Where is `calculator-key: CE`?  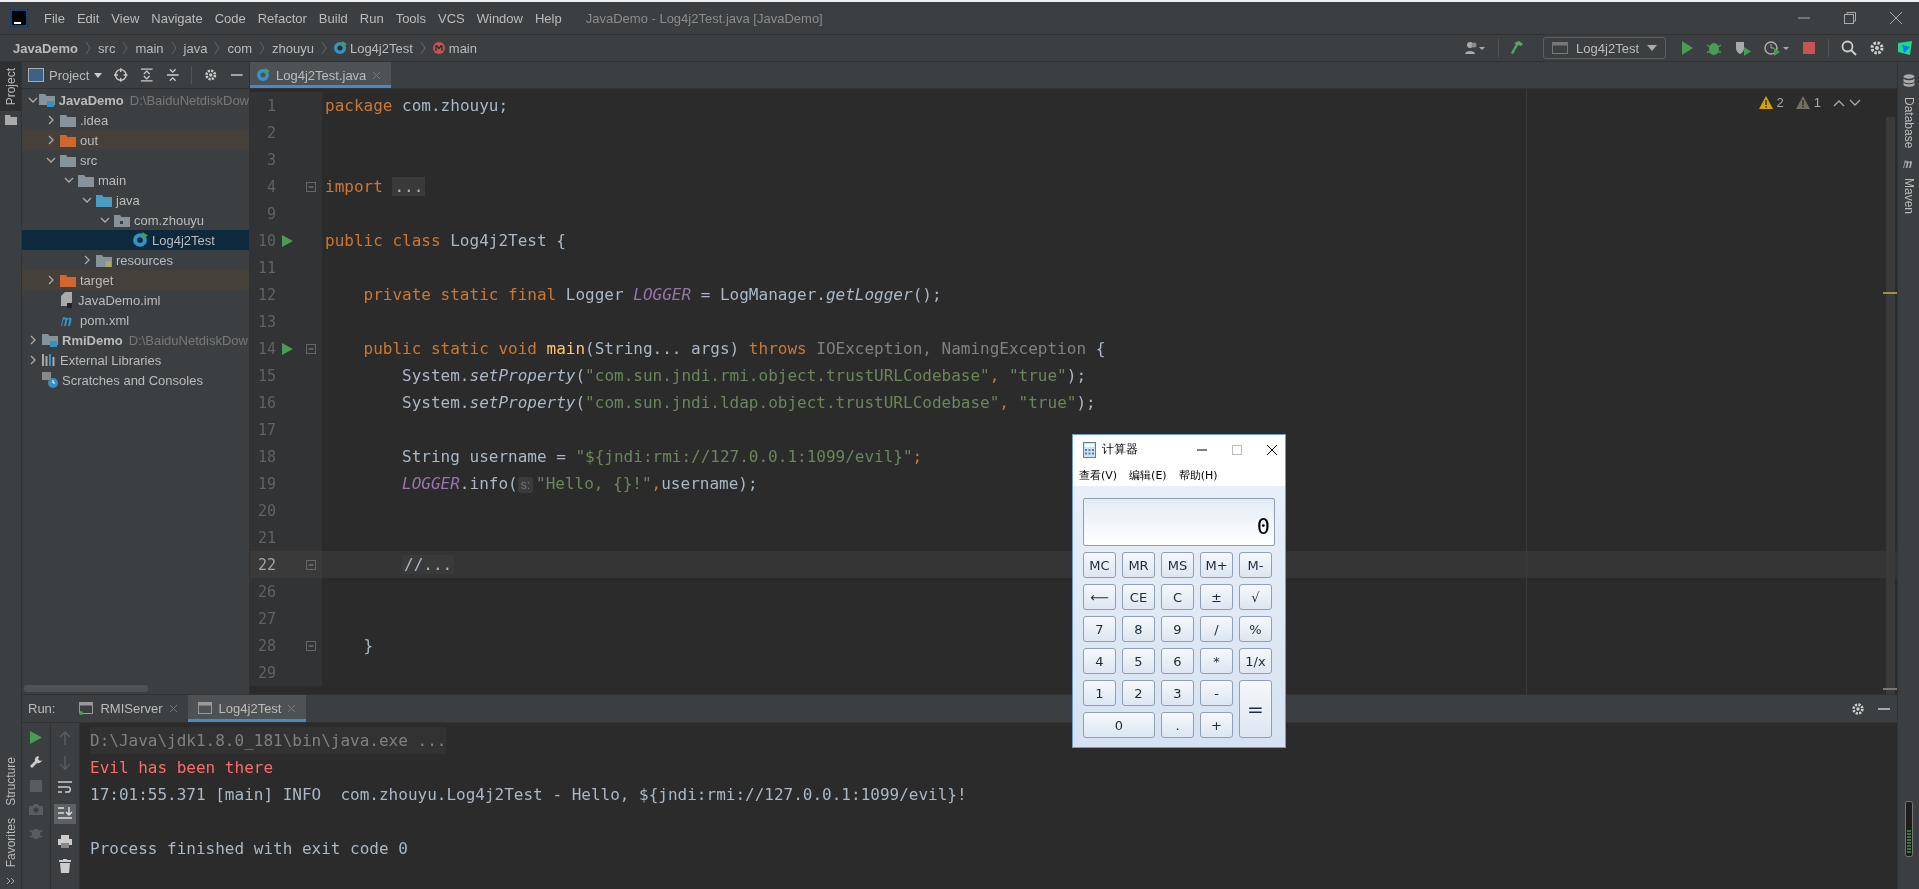 calculator-key: CE is located at coordinates (1138, 597).